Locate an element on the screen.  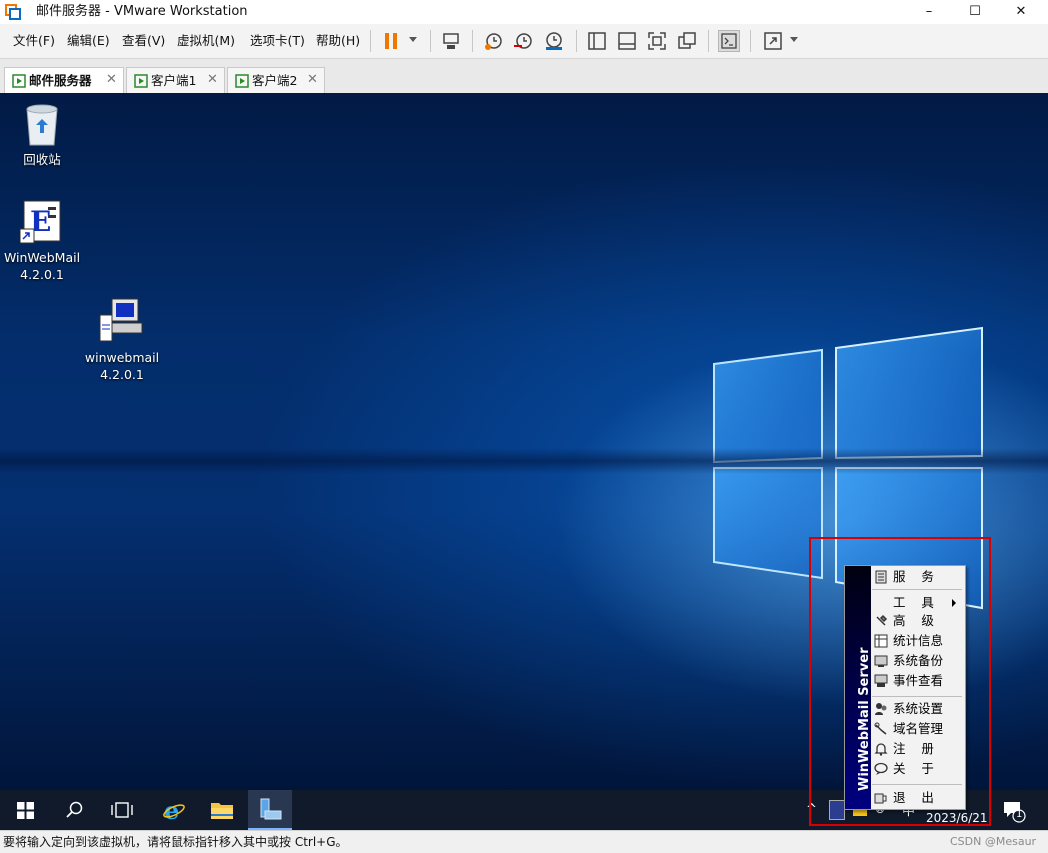
menu-item-about: 关 于 is located at coordinates (918, 769).